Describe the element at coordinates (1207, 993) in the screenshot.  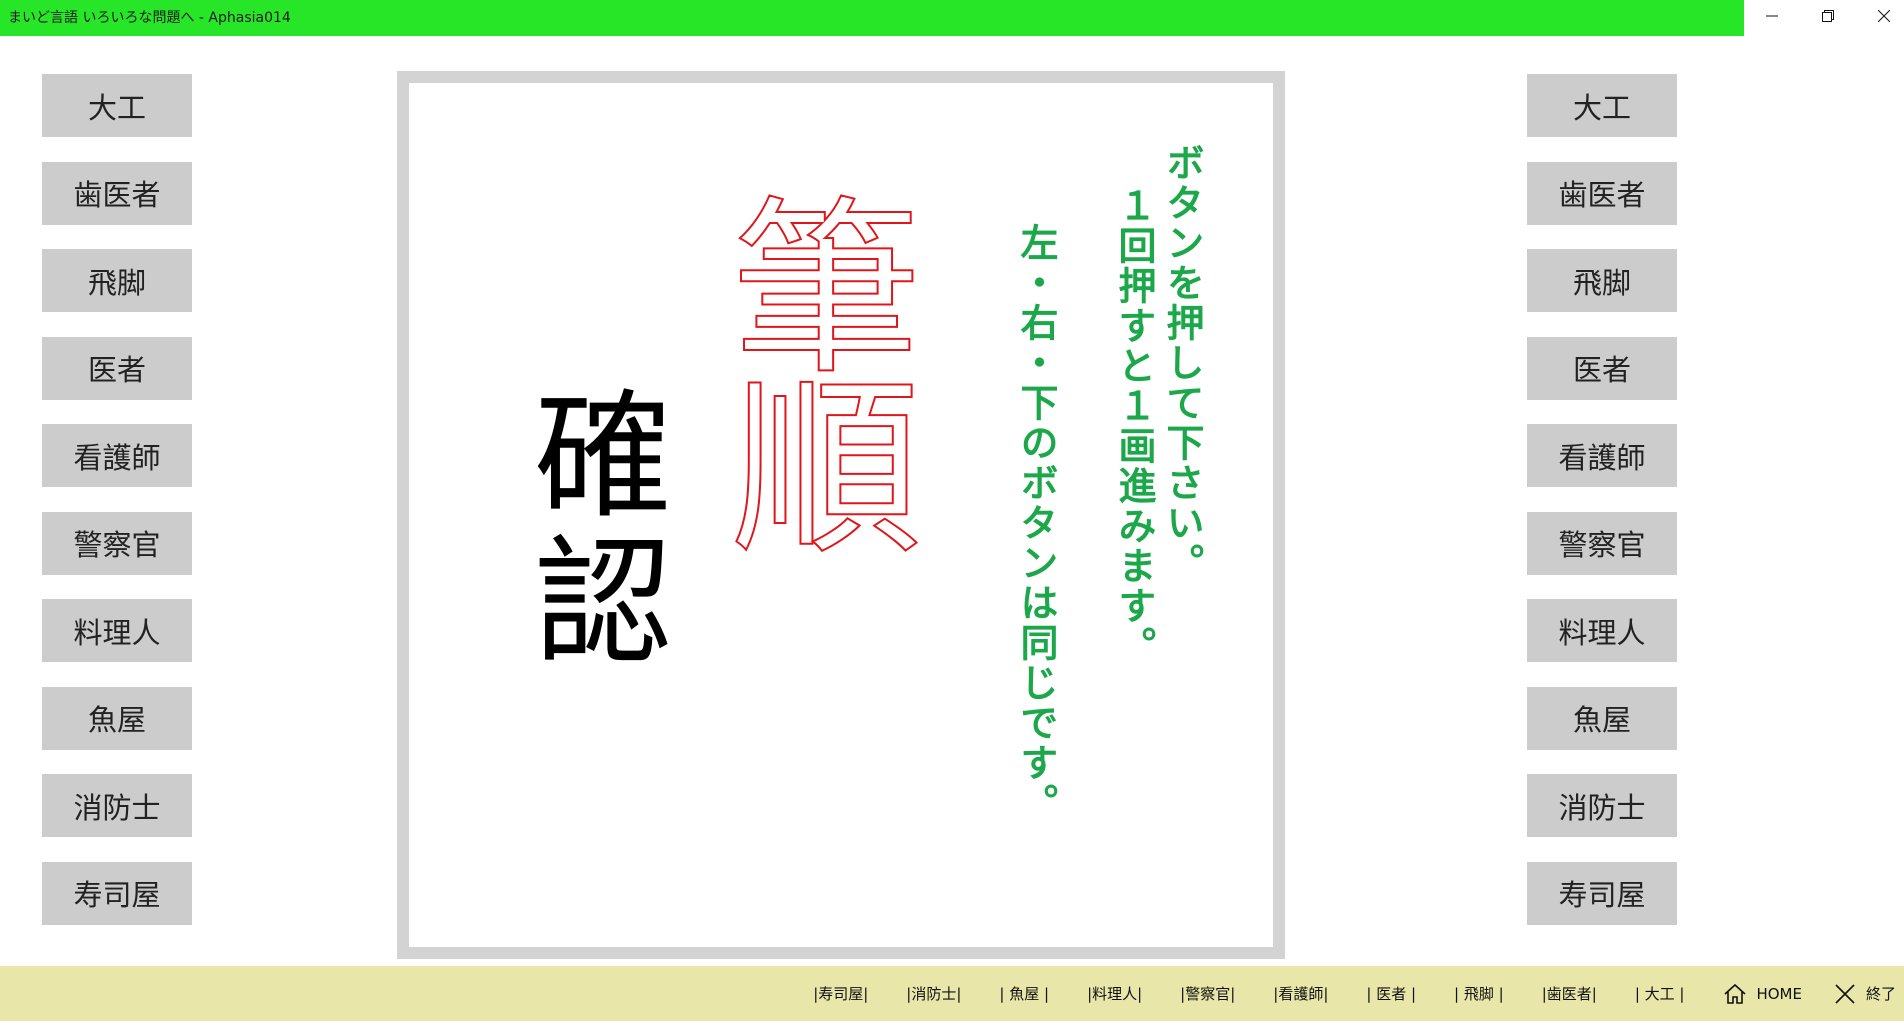
I see `nav-item-keisatsukan: |警察官|` at that location.